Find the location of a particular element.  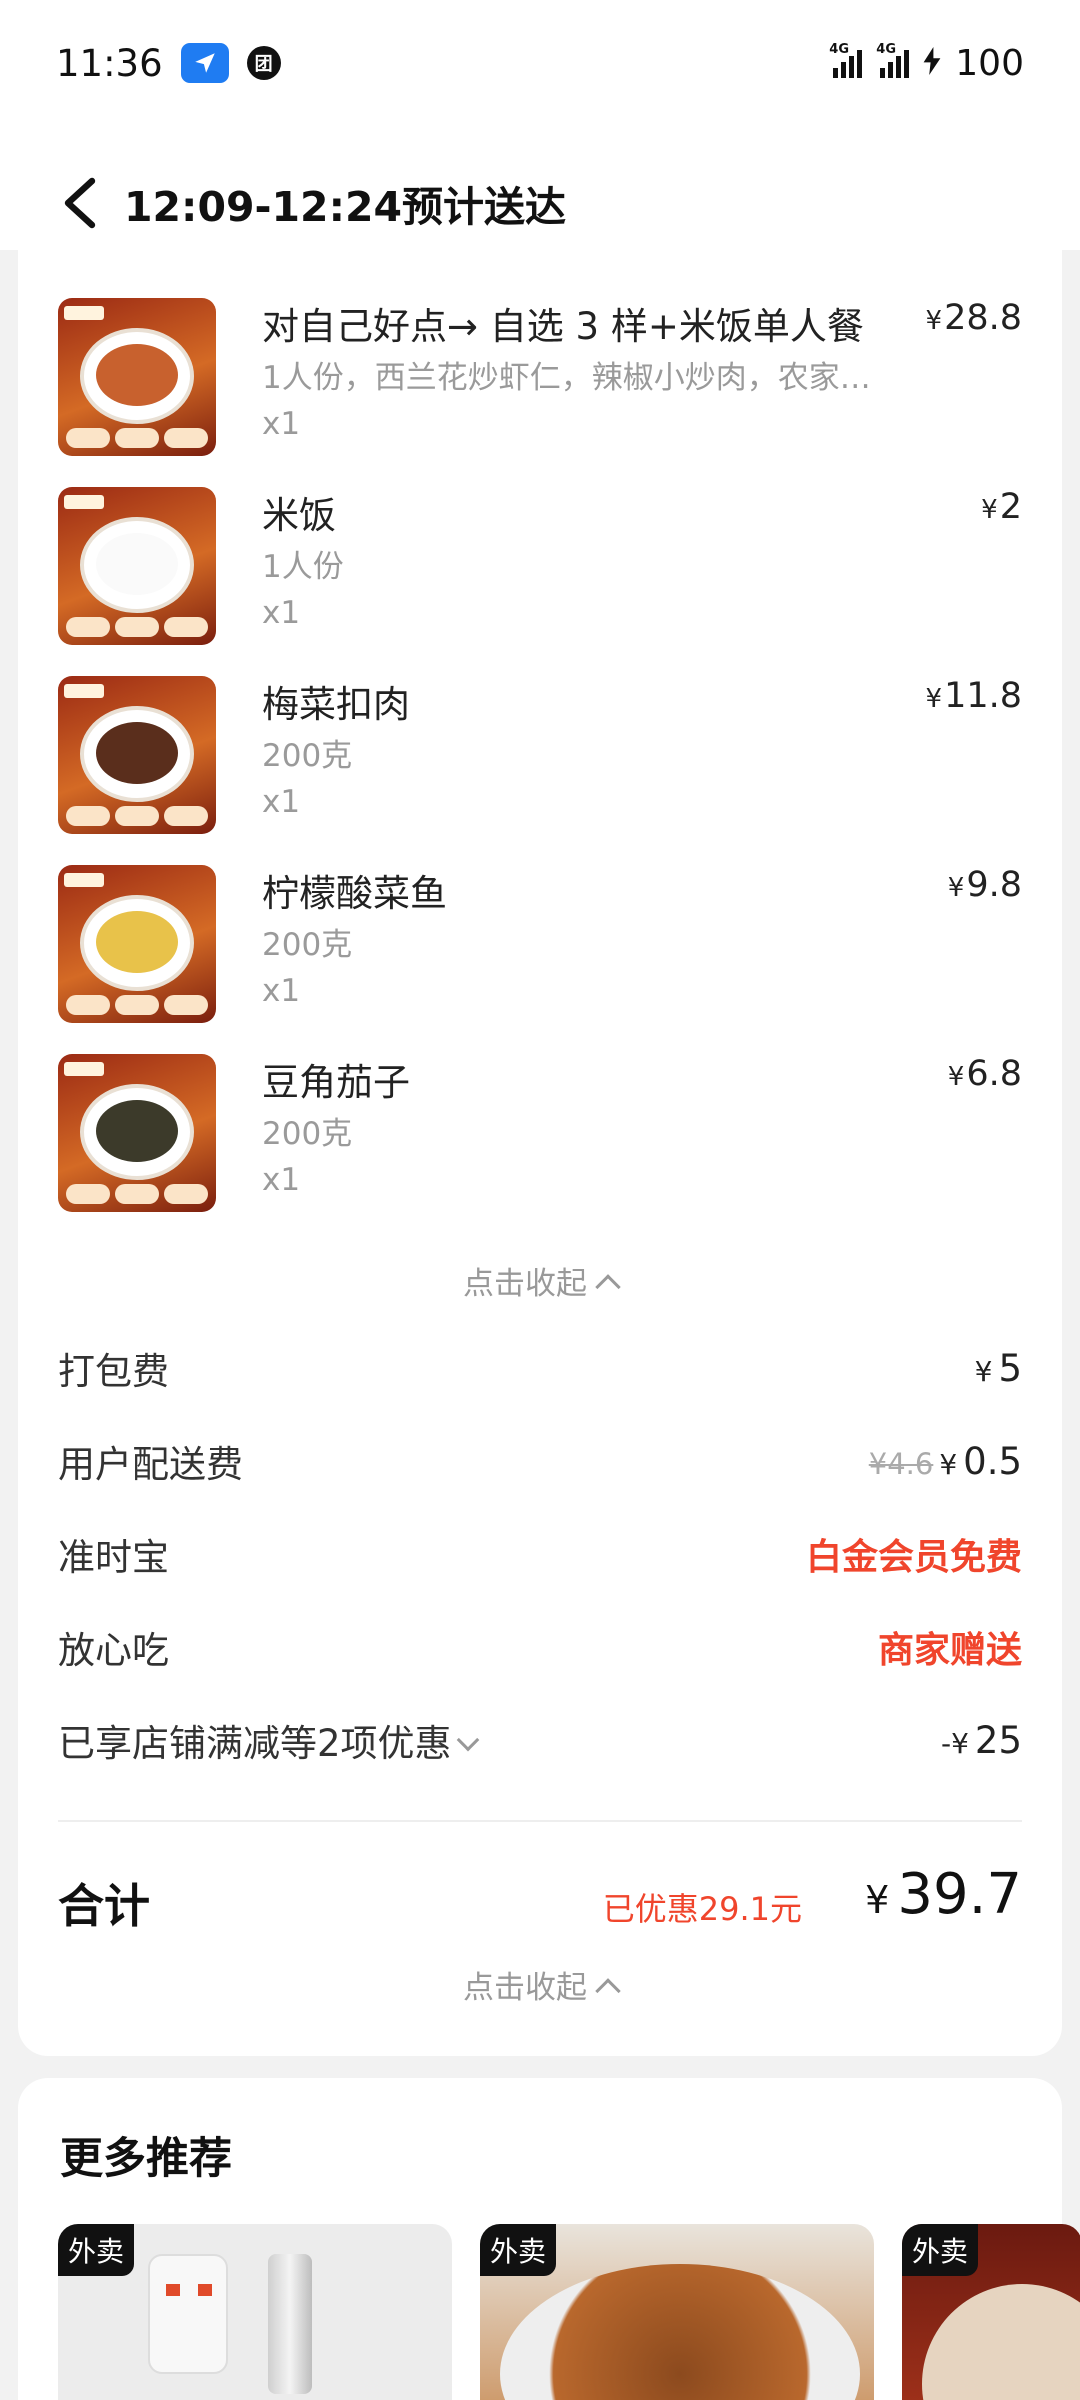

item-desc: 1人份 is located at coordinates (303, 567).